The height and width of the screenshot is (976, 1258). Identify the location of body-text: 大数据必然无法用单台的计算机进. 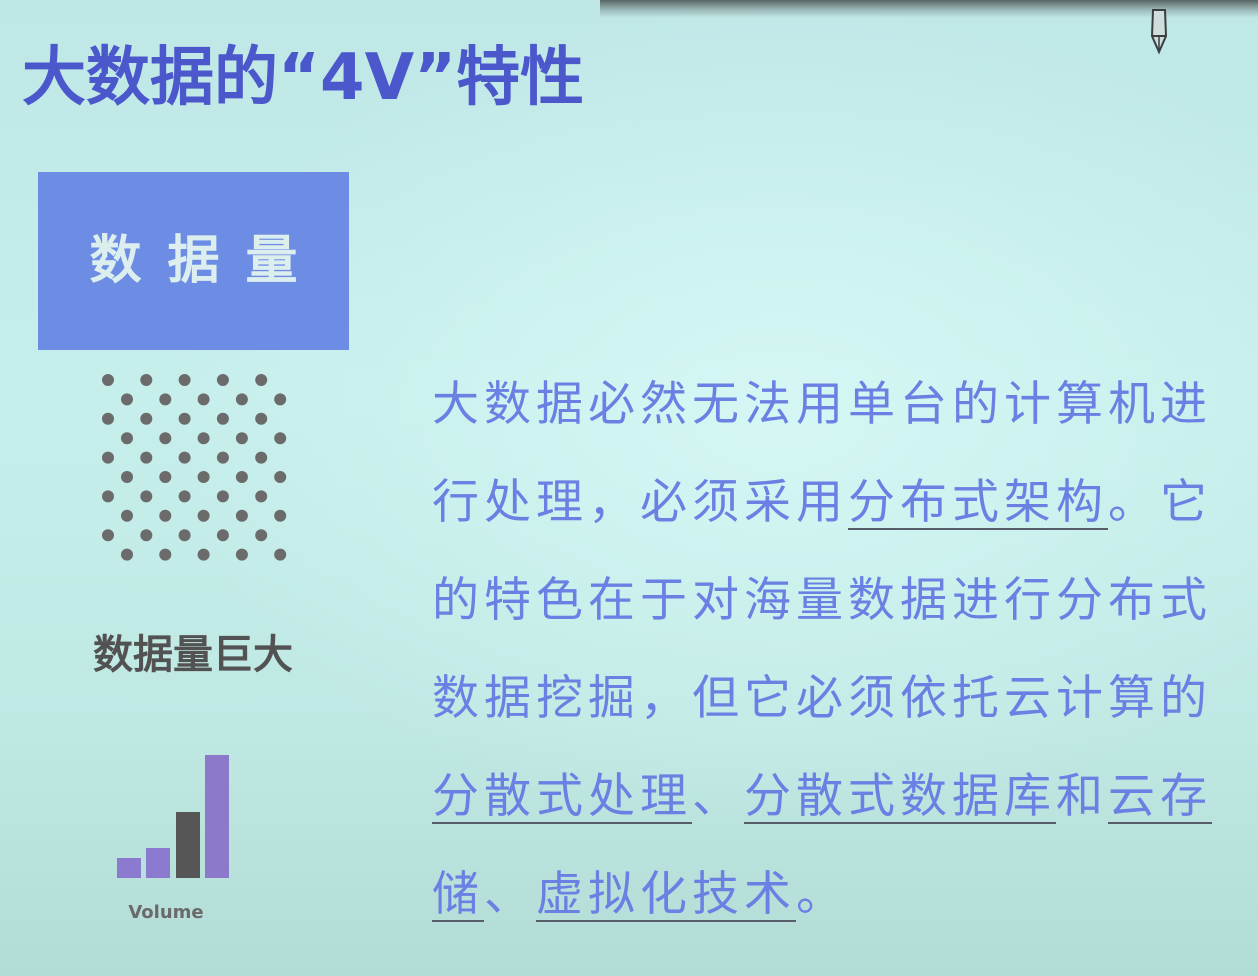
(822, 404).